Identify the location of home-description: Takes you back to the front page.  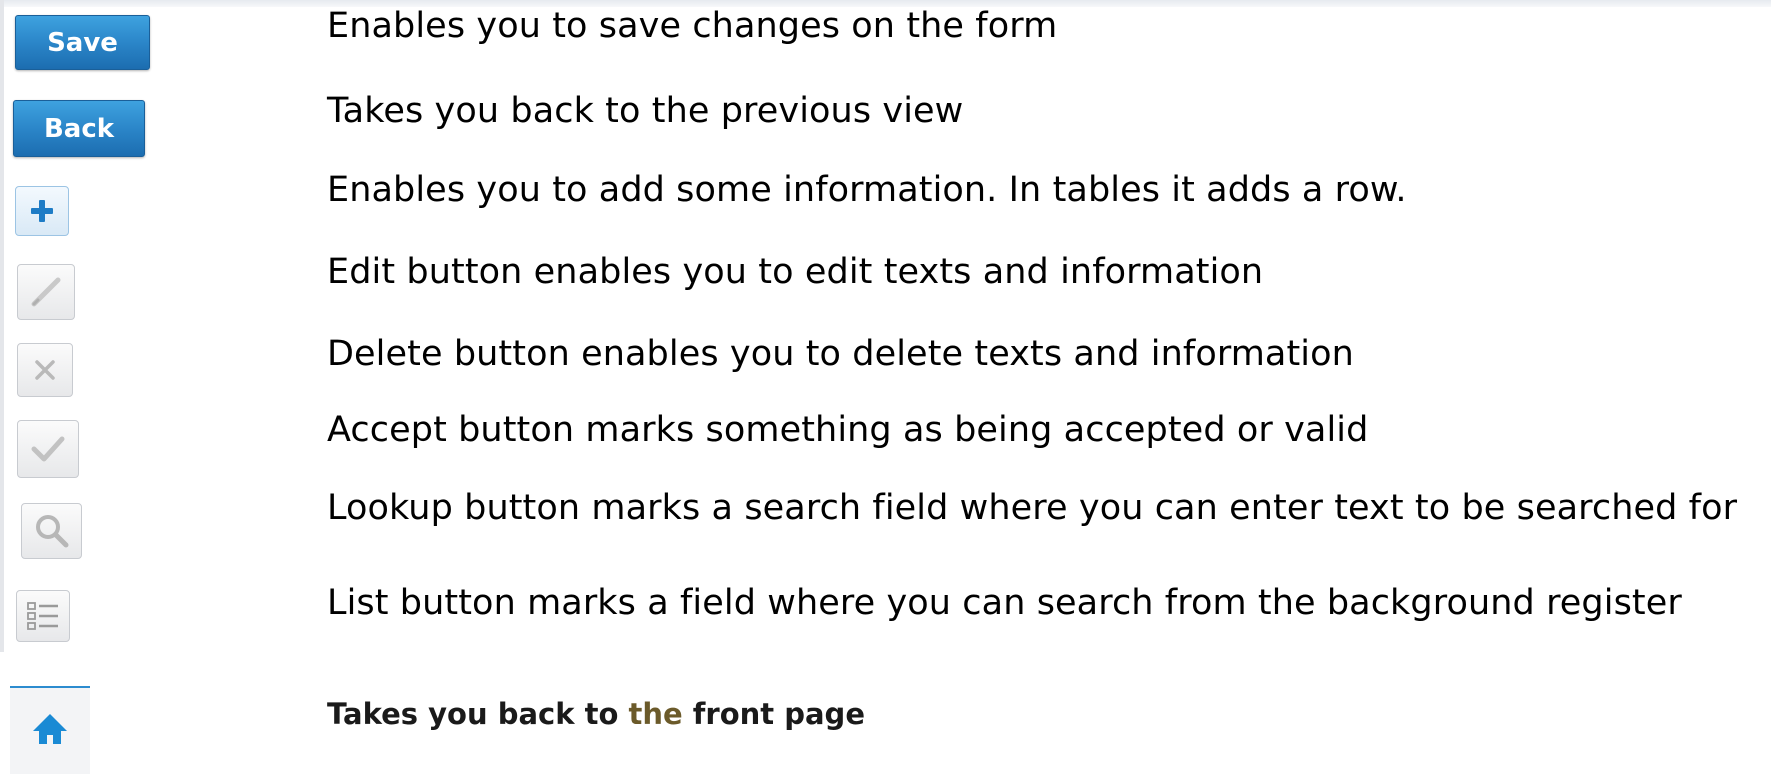
(596, 714).